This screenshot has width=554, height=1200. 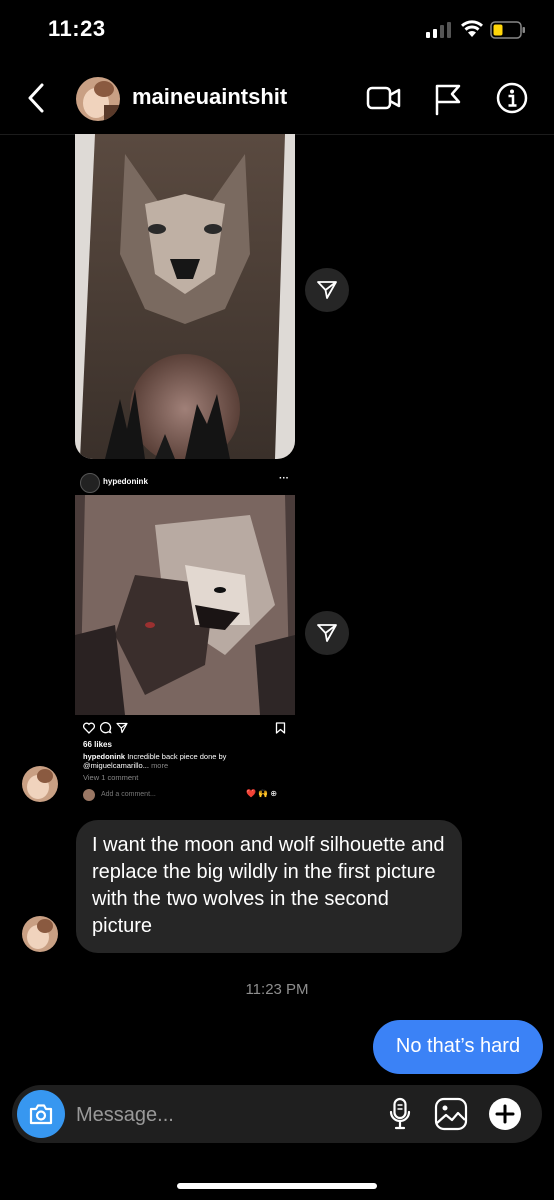 What do you see at coordinates (438, 30) in the screenshot?
I see `cellular-signal-icon` at bounding box center [438, 30].